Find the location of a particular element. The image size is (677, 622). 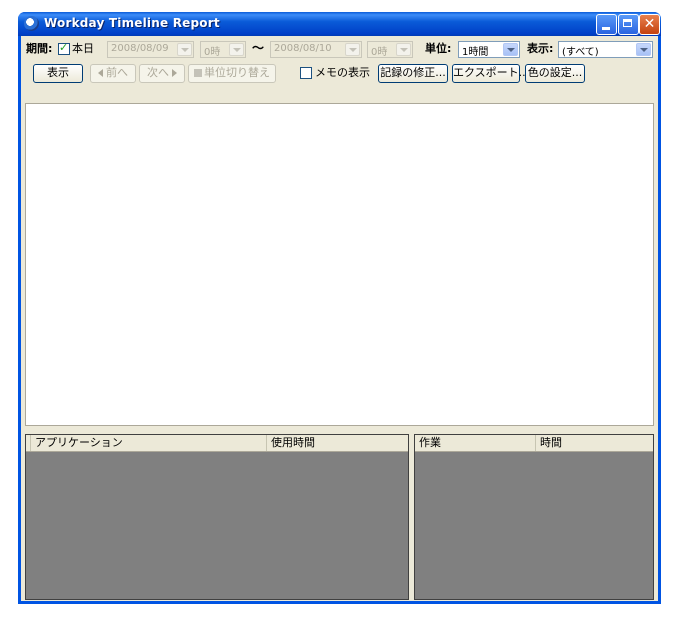

today-checkbox is located at coordinates (64, 48).